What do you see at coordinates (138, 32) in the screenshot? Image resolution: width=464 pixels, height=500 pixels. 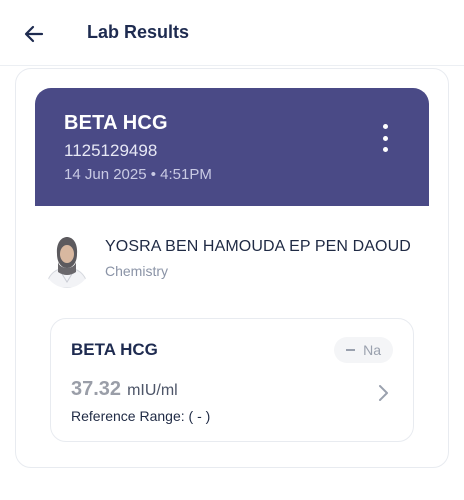 I see `page-title: Lab Results` at bounding box center [138, 32].